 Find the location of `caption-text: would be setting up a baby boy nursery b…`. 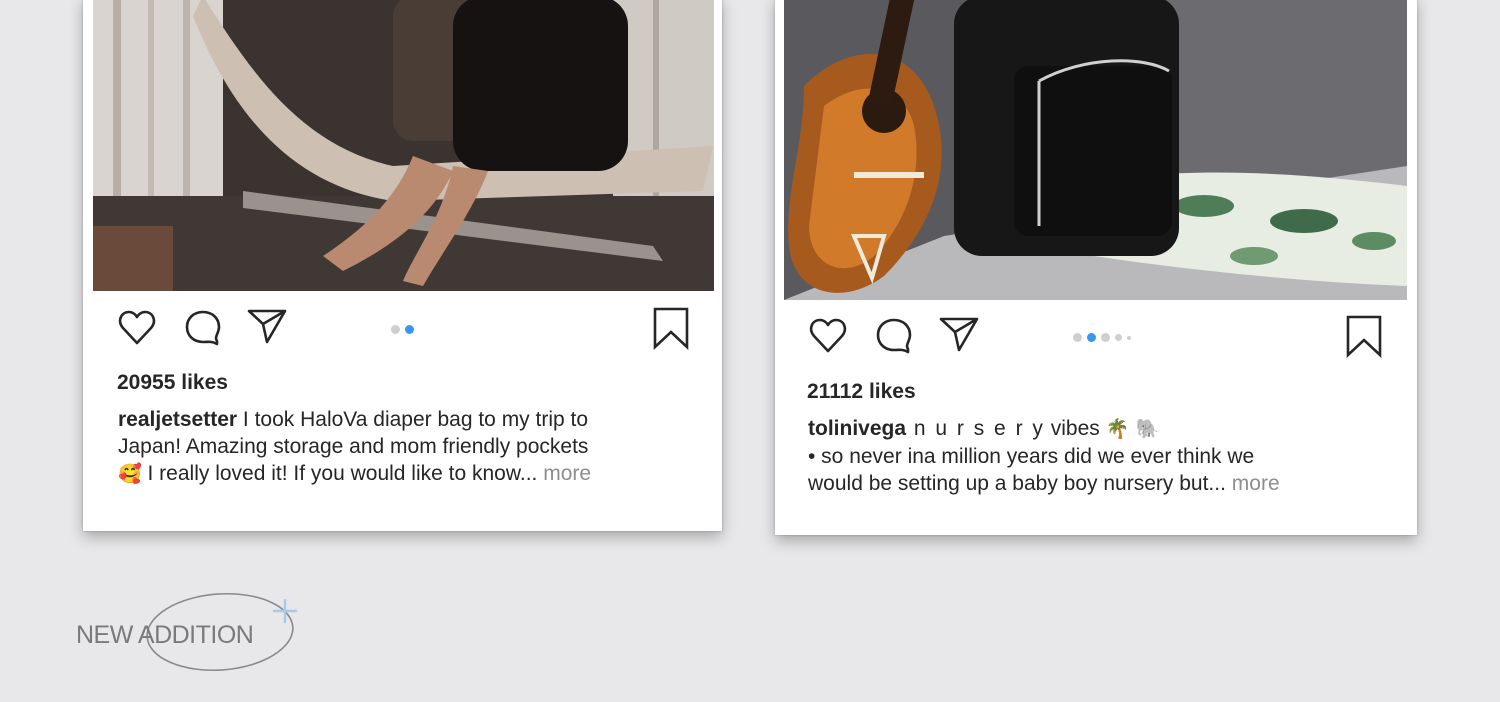

caption-text: would be setting up a baby boy nursery b… is located at coordinates (1017, 483).